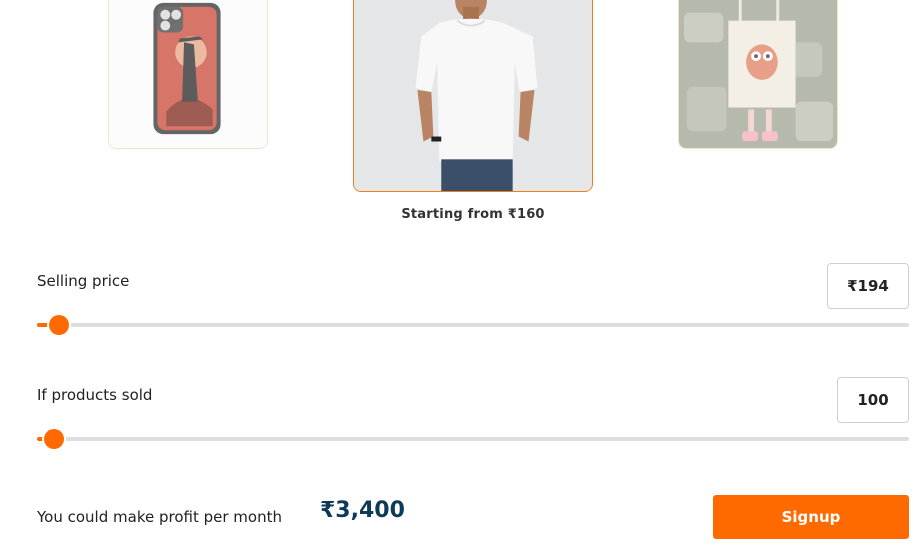 The width and height of the screenshot is (923, 547). Describe the element at coordinates (811, 517) in the screenshot. I see `signup-button: Signup` at that location.